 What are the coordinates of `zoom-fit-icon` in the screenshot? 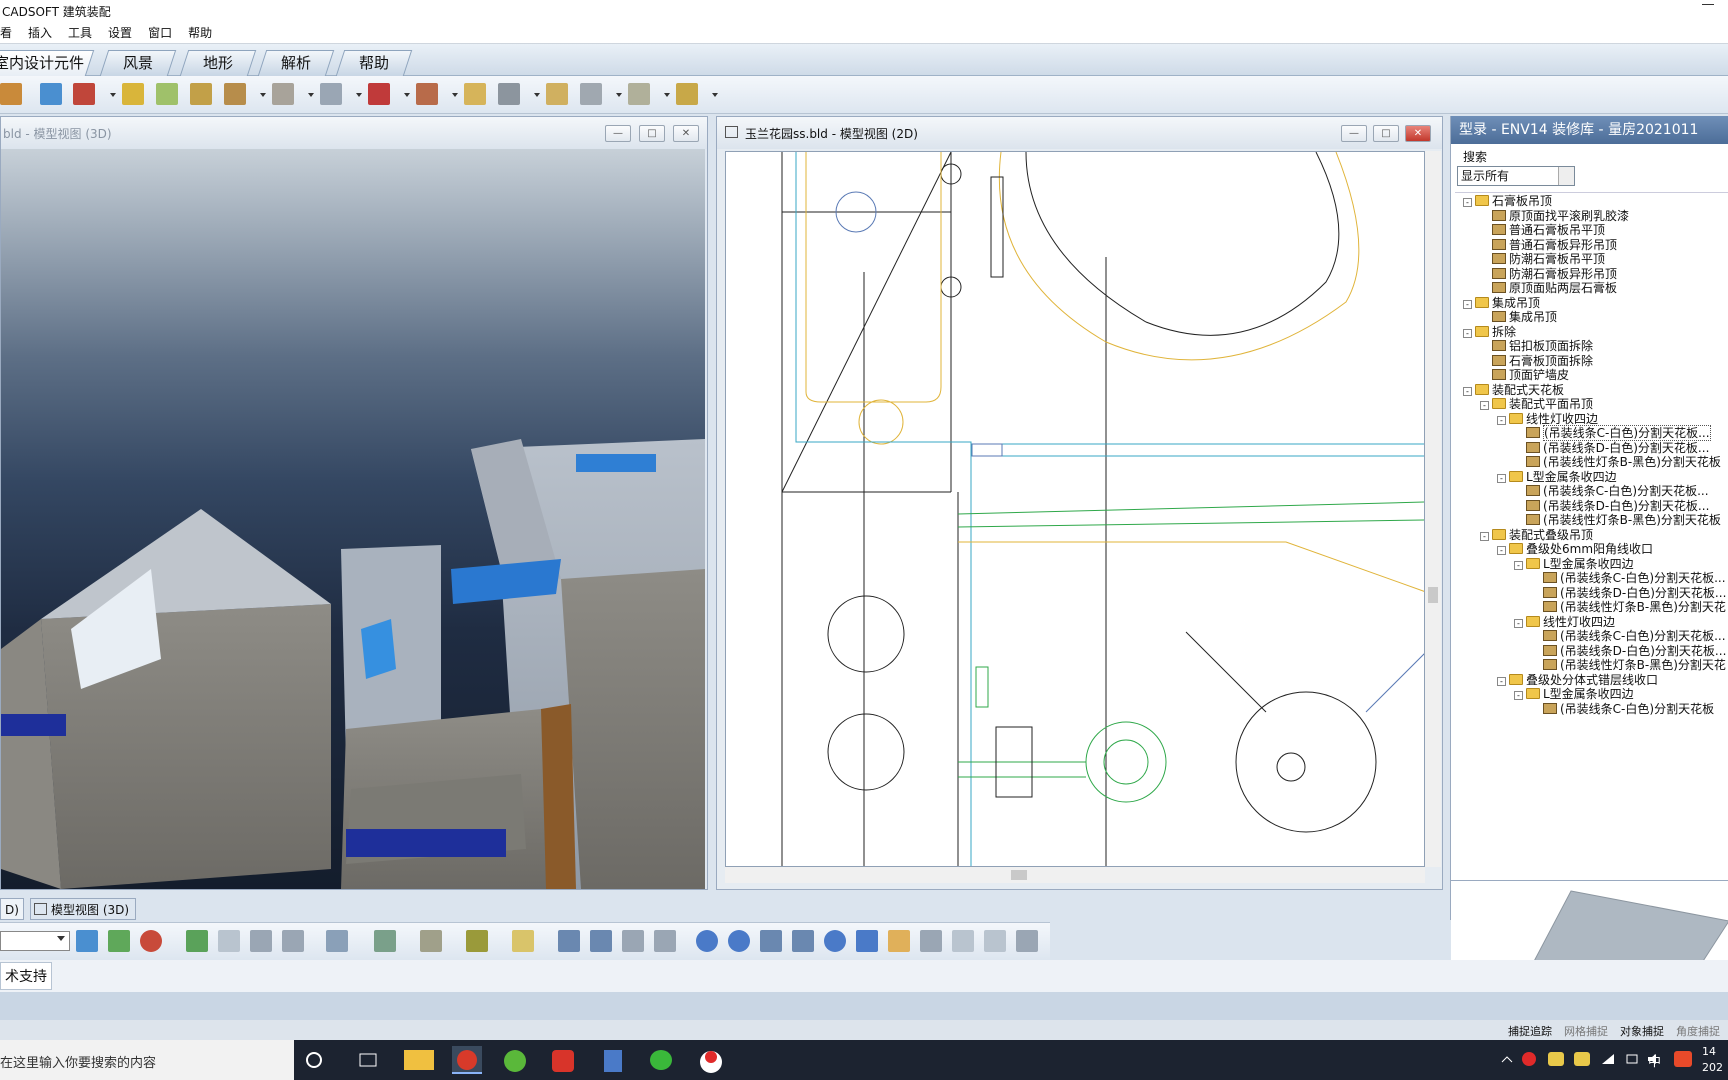 It's located at (867, 941).